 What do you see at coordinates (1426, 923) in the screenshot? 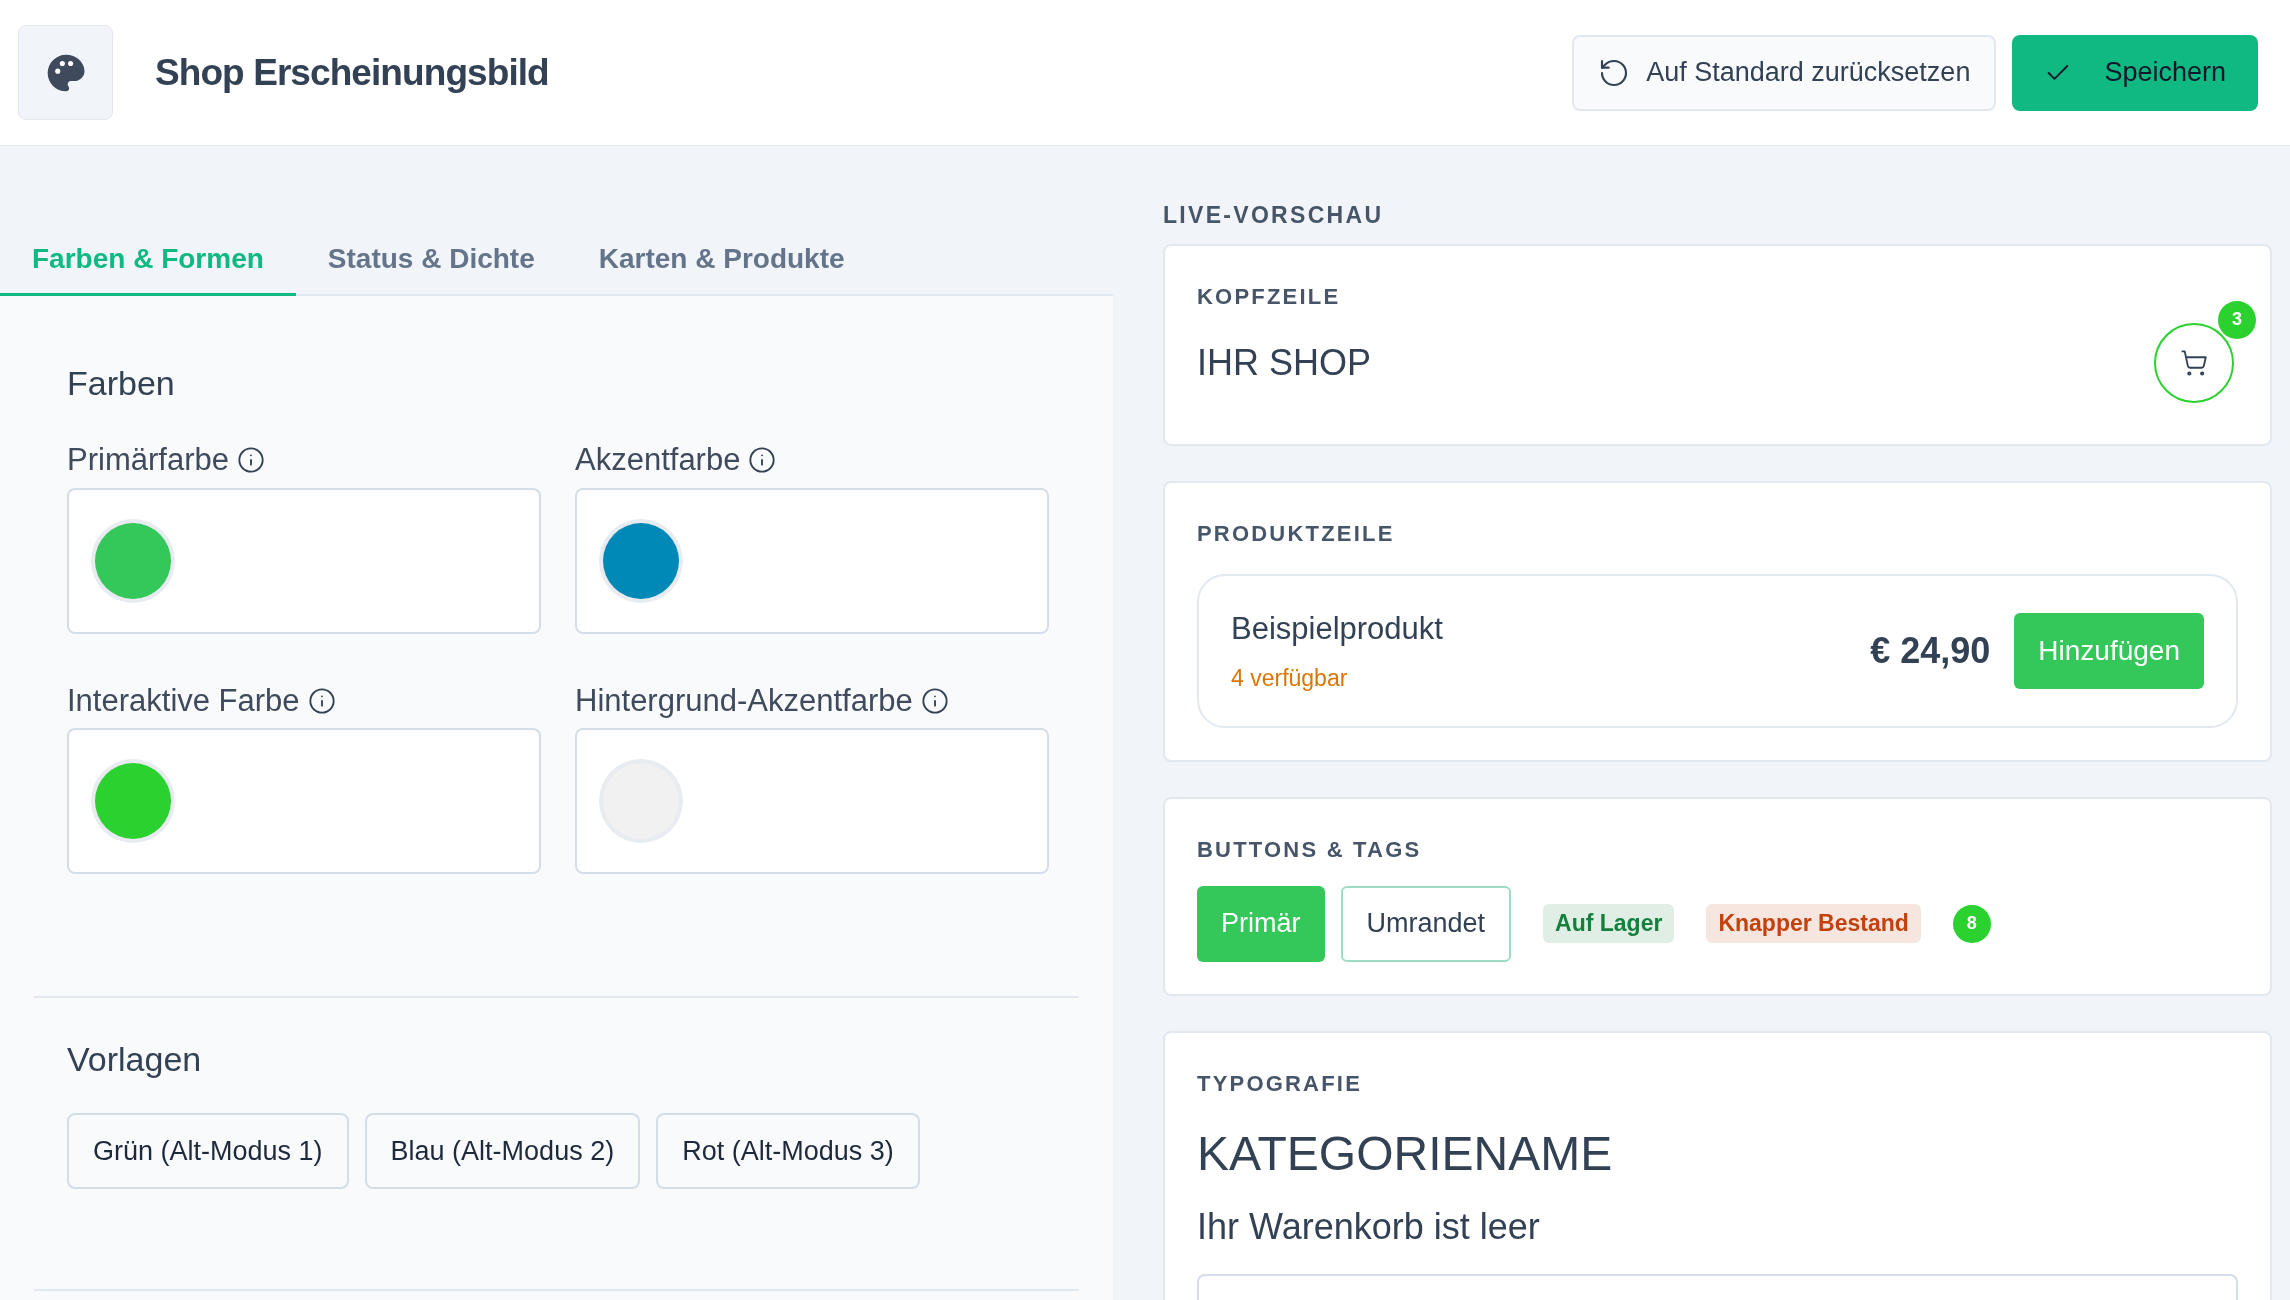
I see `outline-button: Umrandet` at bounding box center [1426, 923].